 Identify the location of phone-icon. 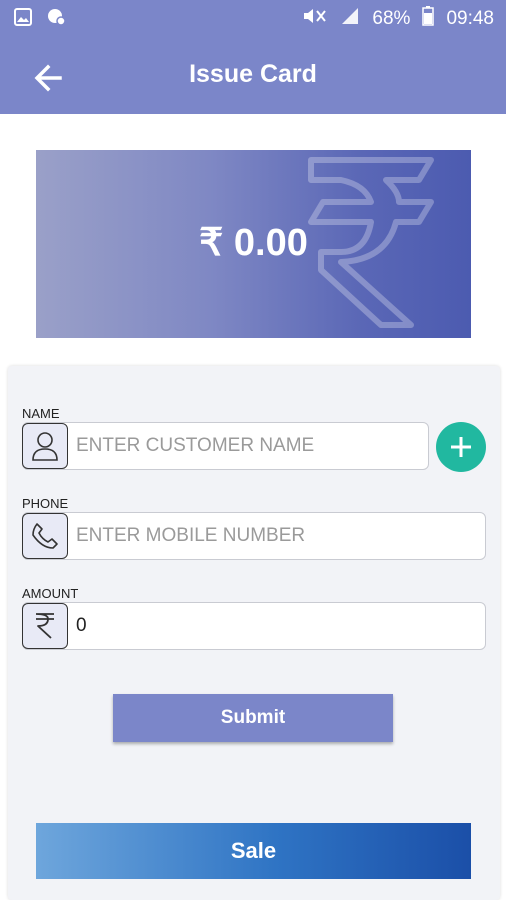
(45, 536).